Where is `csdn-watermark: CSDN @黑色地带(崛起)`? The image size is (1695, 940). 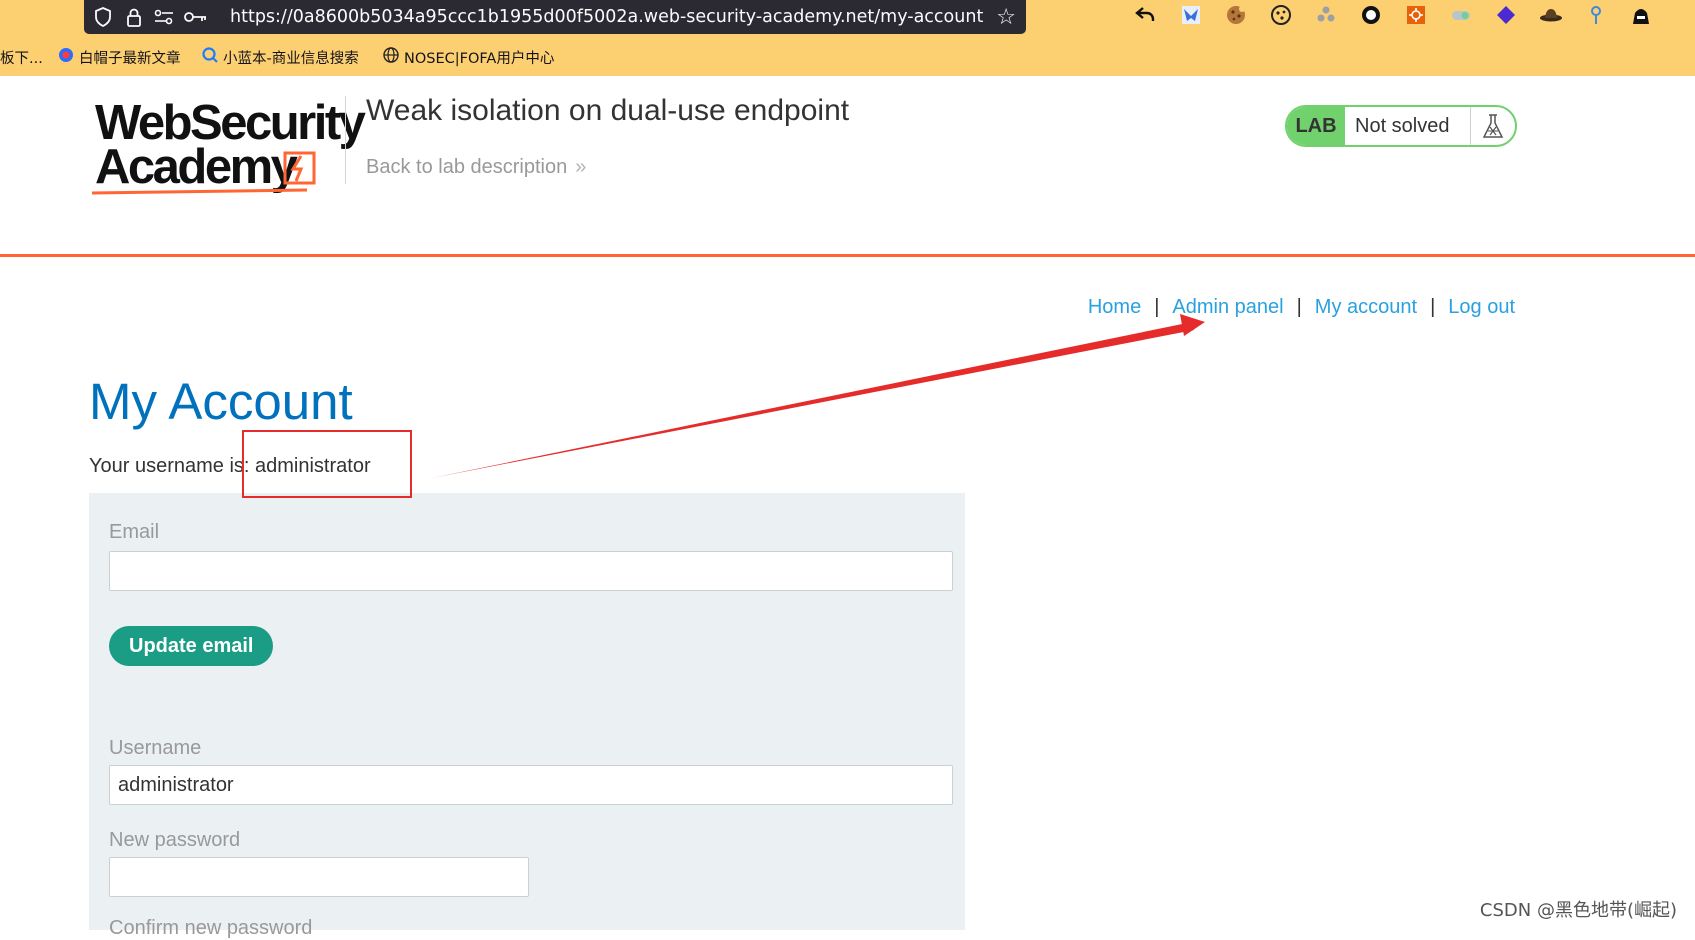 csdn-watermark: CSDN @黑色地带(崛起) is located at coordinates (1578, 910).